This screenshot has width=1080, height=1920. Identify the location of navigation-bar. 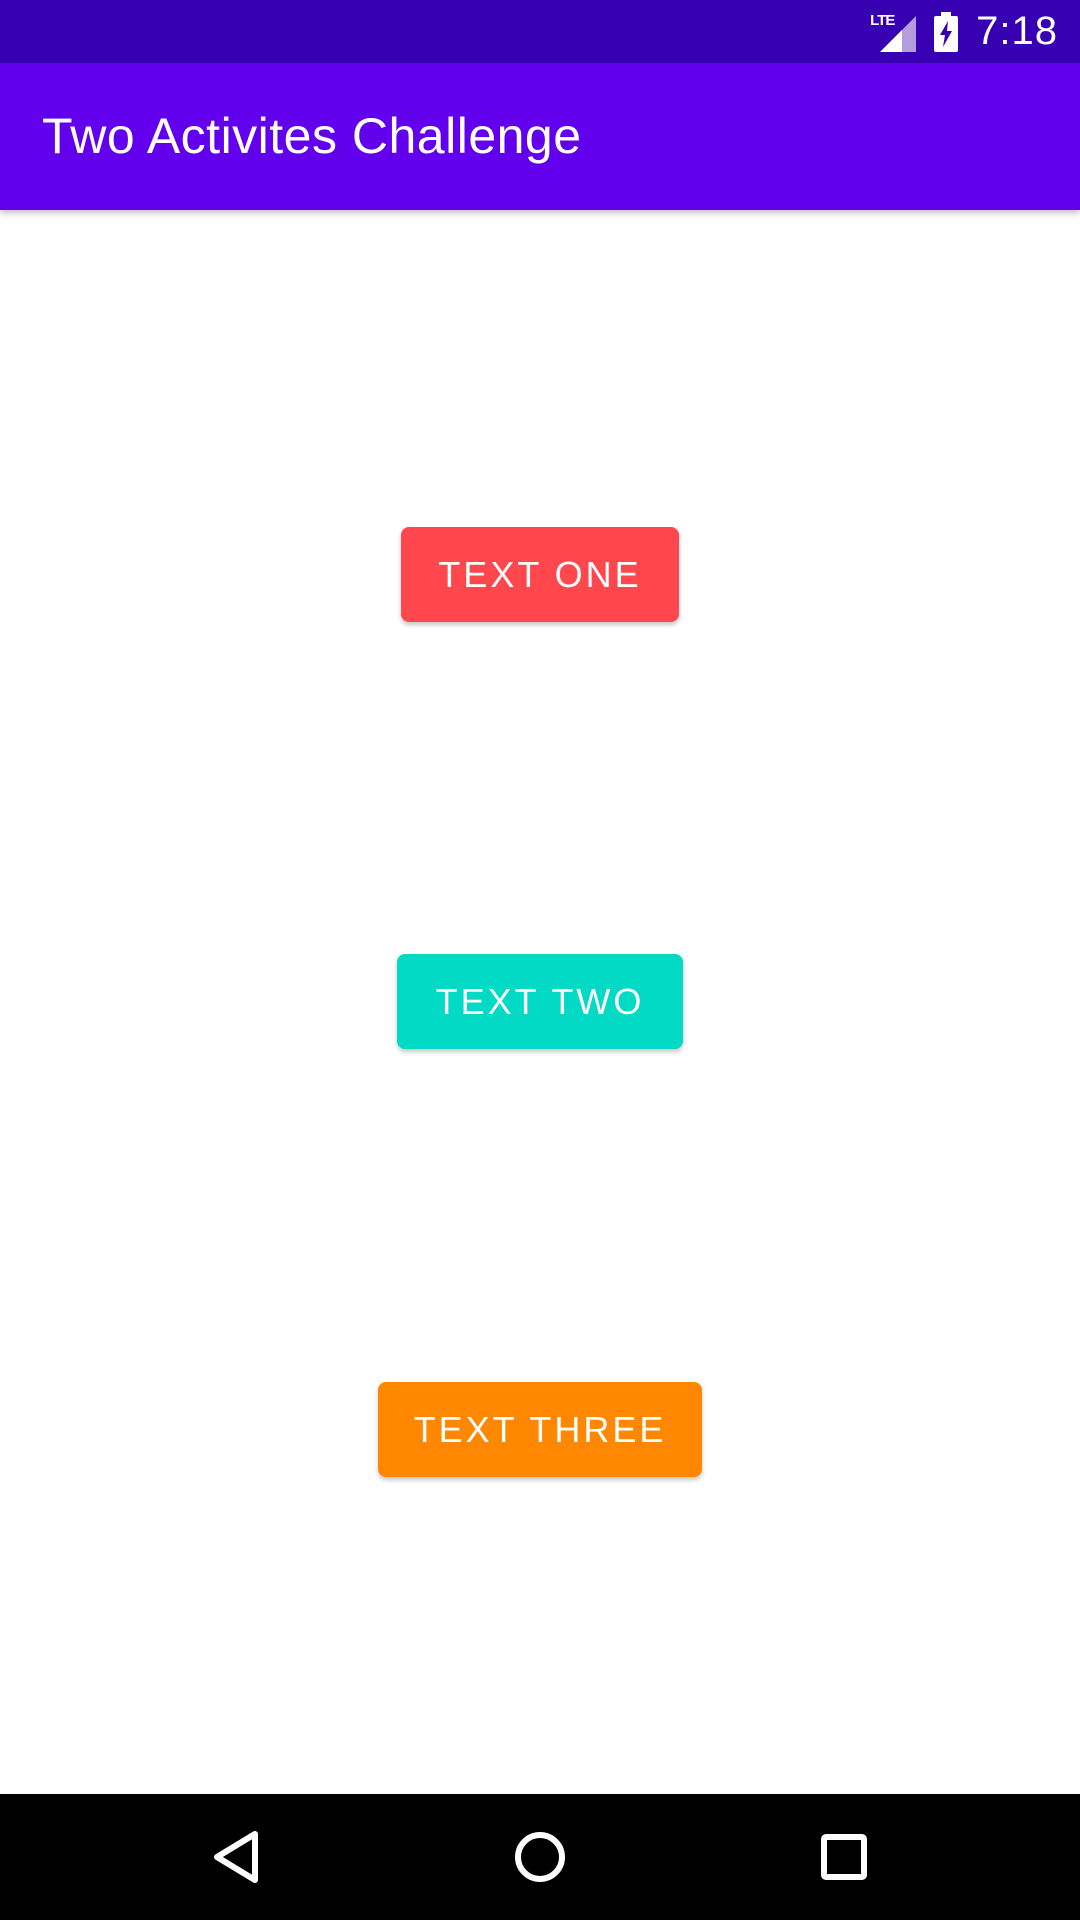
(540, 1857).